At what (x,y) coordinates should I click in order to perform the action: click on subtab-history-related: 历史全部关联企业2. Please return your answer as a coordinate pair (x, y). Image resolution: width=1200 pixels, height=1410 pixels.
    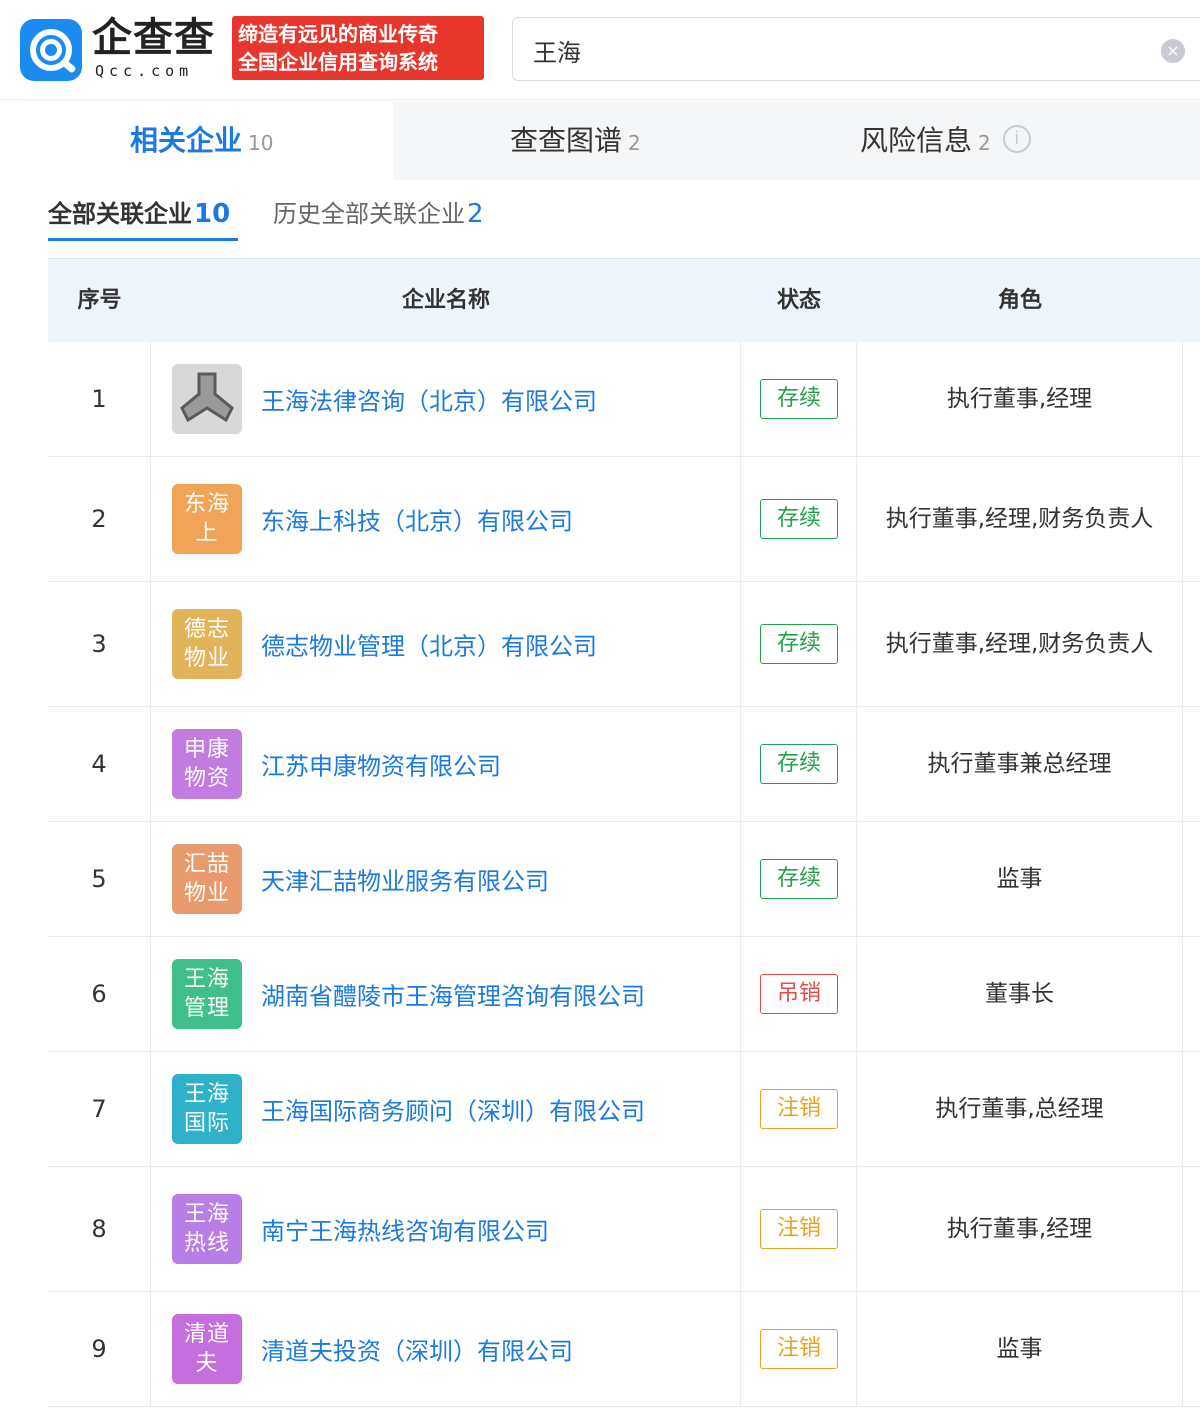
    Looking at the image, I should click on (378, 214).